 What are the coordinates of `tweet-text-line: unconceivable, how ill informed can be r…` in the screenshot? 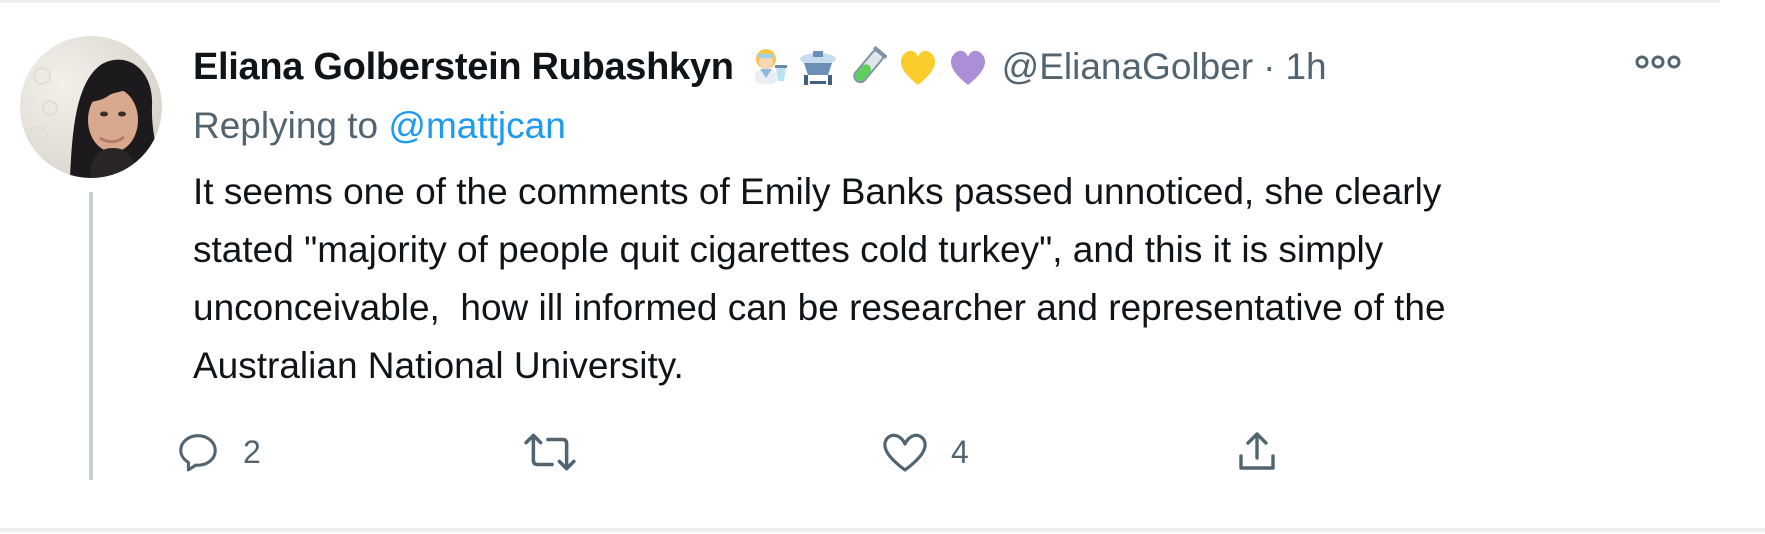 It's located at (819, 307).